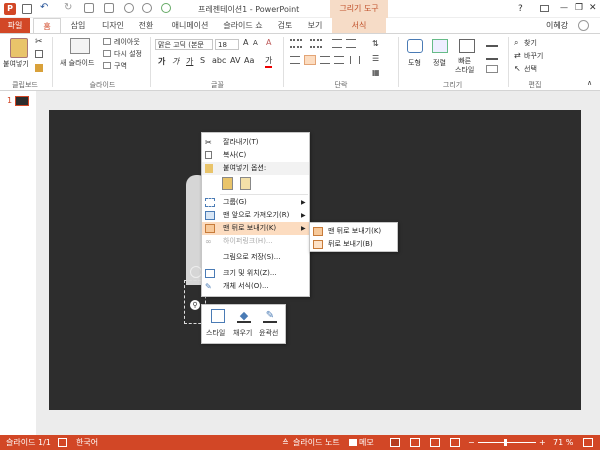  I want to click on collapse-ribbon-icon: ∧, so click(589, 83).